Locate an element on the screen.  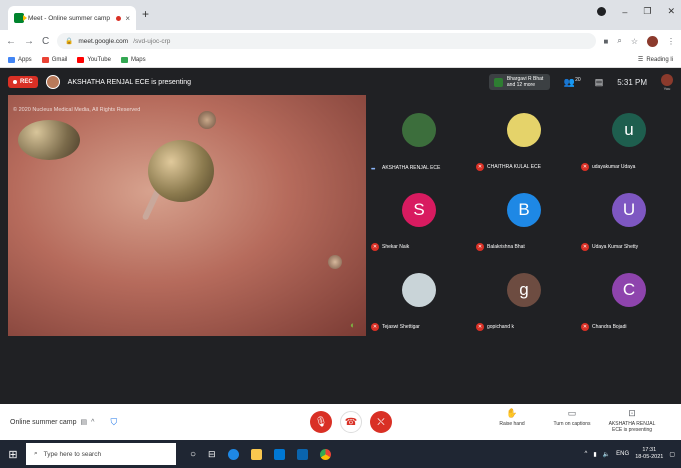
participant-initial: B is located at coordinates (524, 210).